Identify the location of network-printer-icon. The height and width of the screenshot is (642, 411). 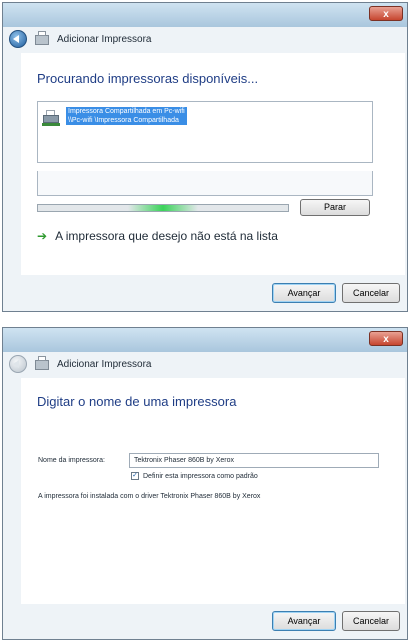
(52, 118).